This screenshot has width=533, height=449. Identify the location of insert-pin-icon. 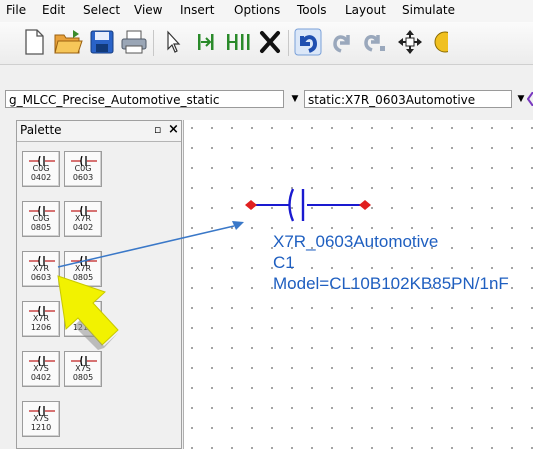
(206, 42).